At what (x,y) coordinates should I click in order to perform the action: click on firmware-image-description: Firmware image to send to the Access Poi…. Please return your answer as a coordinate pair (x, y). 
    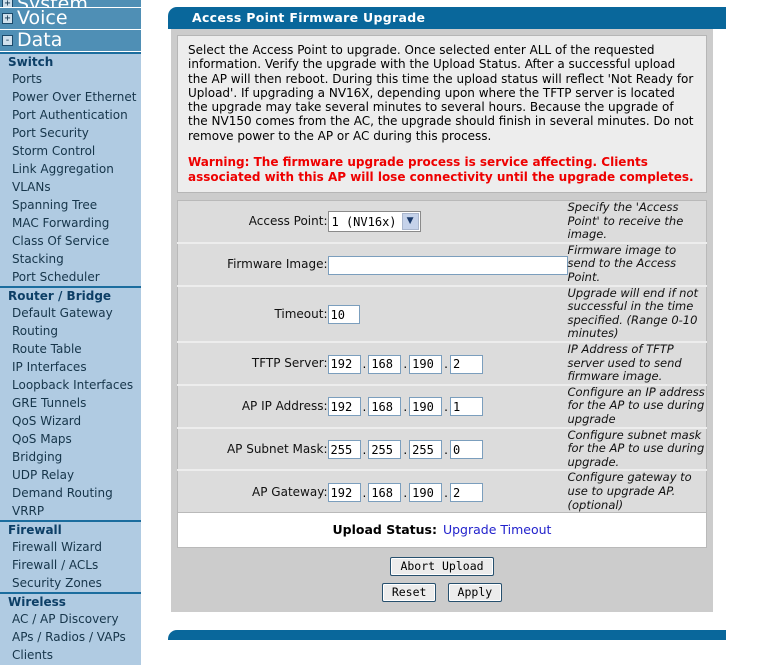
    Looking at the image, I should click on (637, 263).